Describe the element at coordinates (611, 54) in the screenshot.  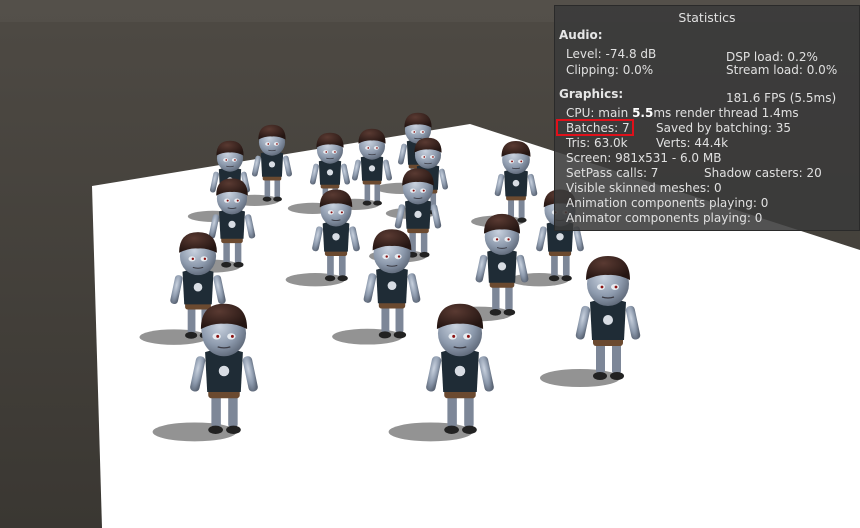
I see `audio-level: Level: -74.8 dB` at that location.